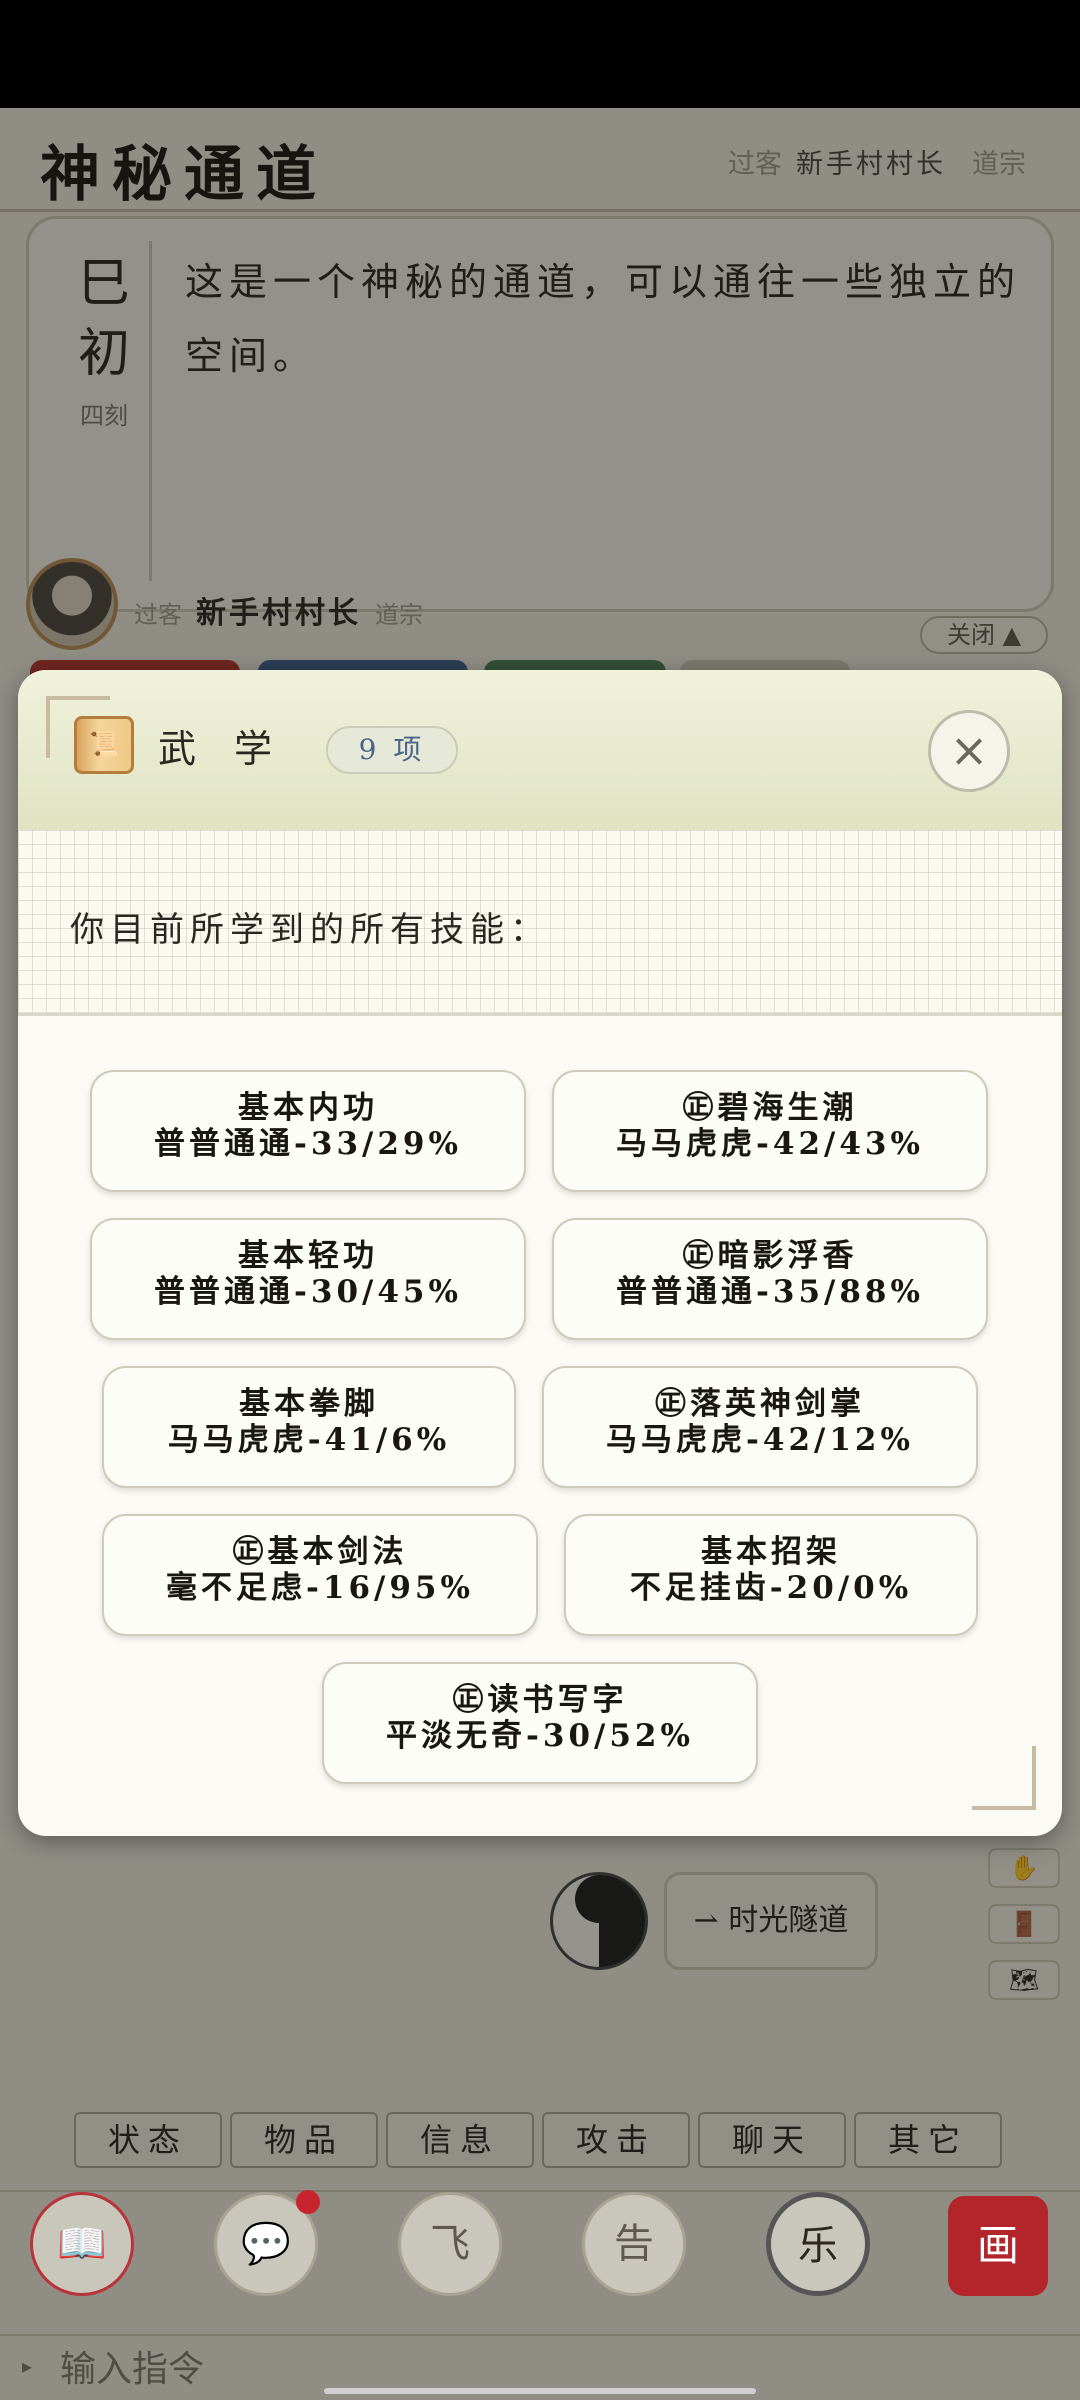 This screenshot has width=1080, height=2400. What do you see at coordinates (308, 1292) in the screenshot?
I see `skill-stat: 普普通通-30/45%` at bounding box center [308, 1292].